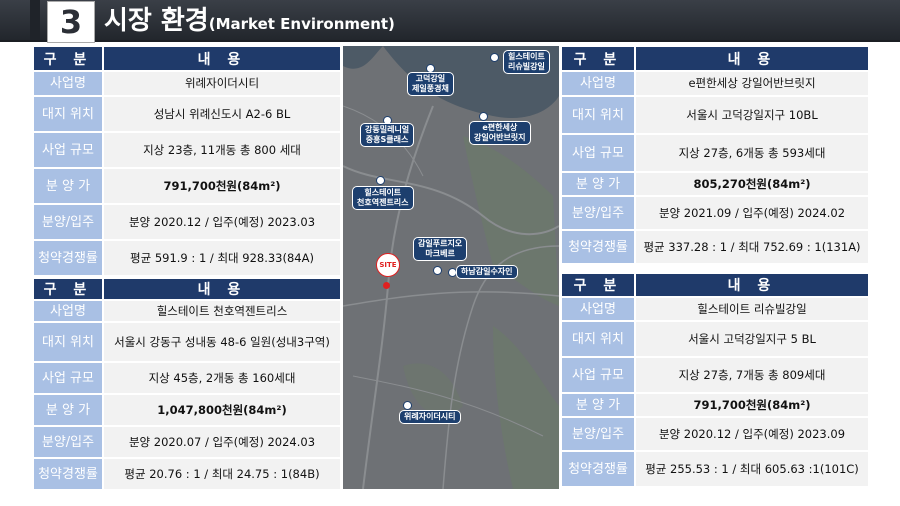 This screenshot has height=506, width=900. Describe the element at coordinates (500, 133) in the screenshot. I see `map-label-e-pyeonhan: e편한세상 강일어반브릿지` at that location.